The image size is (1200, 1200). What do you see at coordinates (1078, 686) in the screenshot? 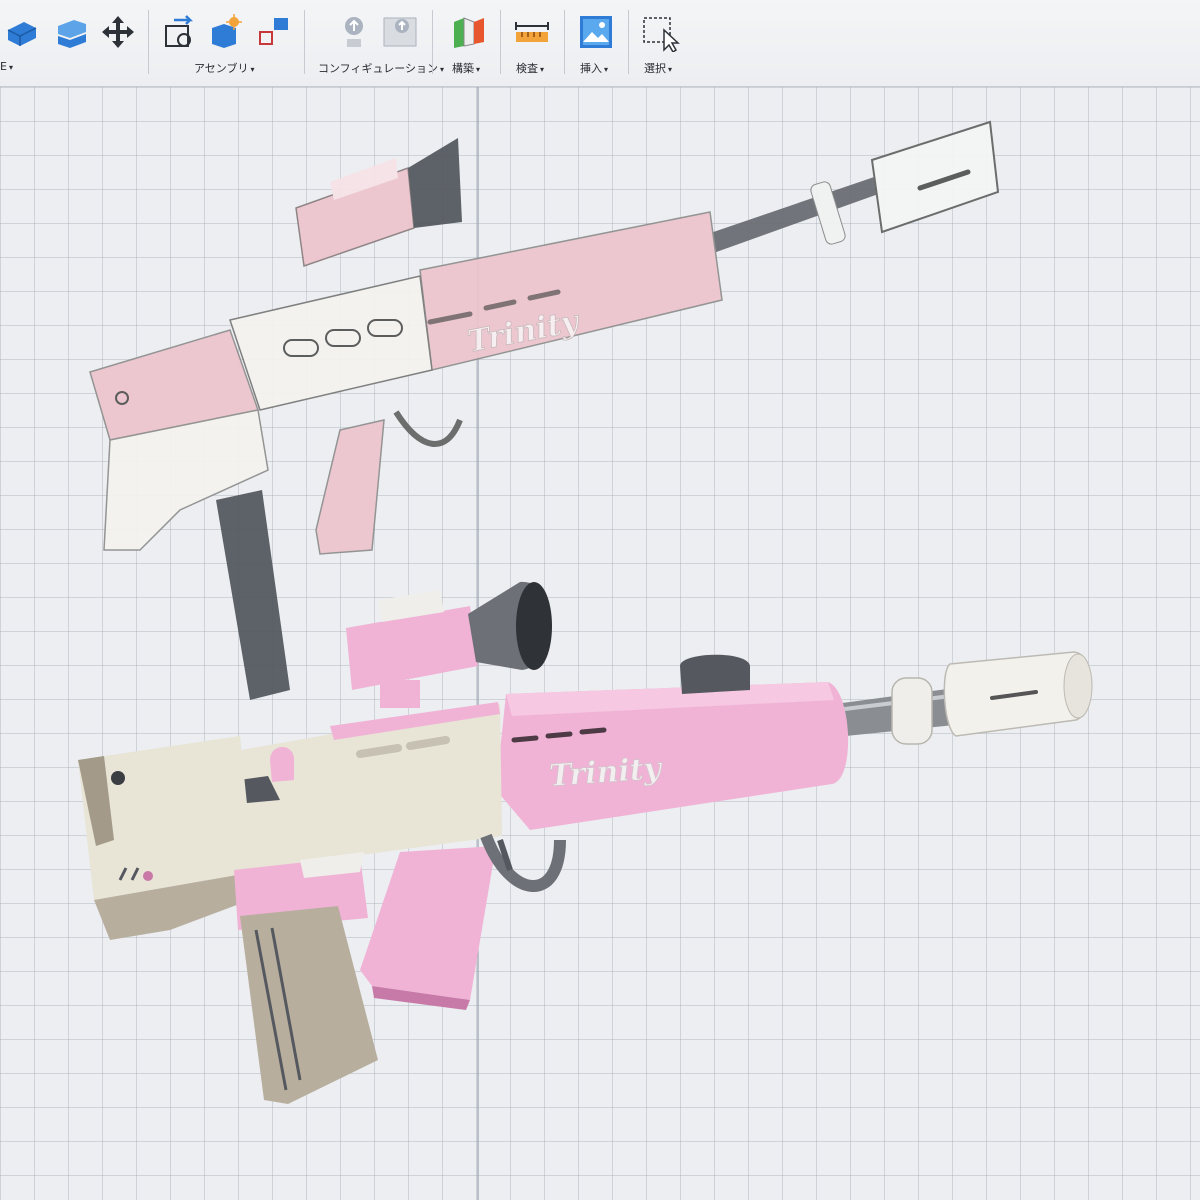
I see `model-muzzle-face` at bounding box center [1078, 686].